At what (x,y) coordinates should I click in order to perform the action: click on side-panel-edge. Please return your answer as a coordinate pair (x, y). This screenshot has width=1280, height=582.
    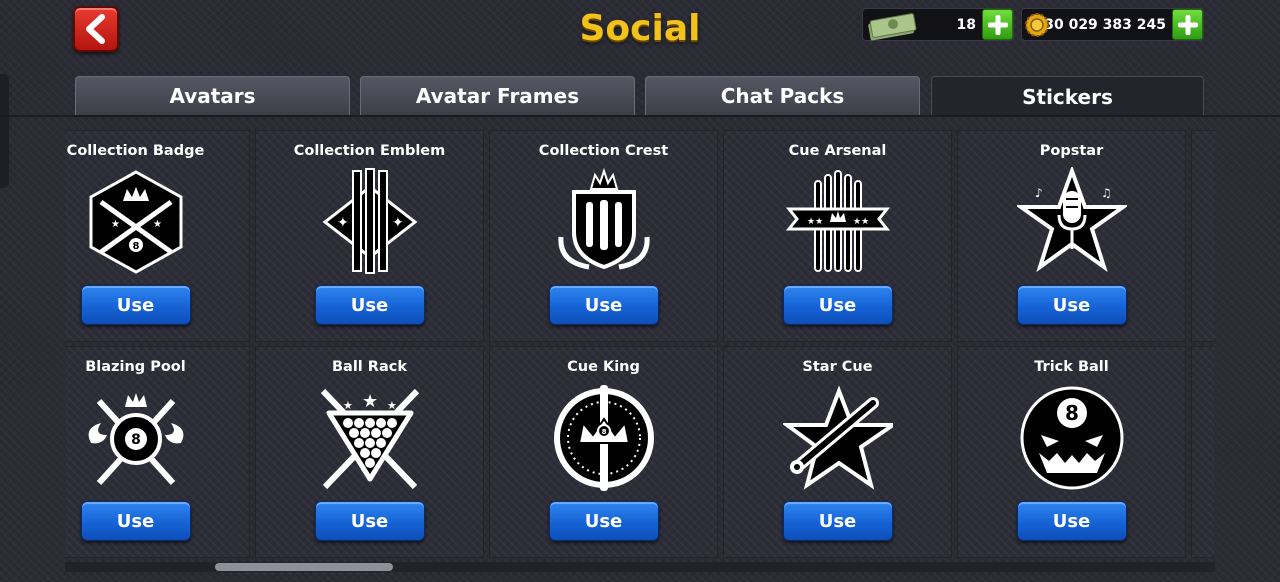
    Looking at the image, I should click on (4, 131).